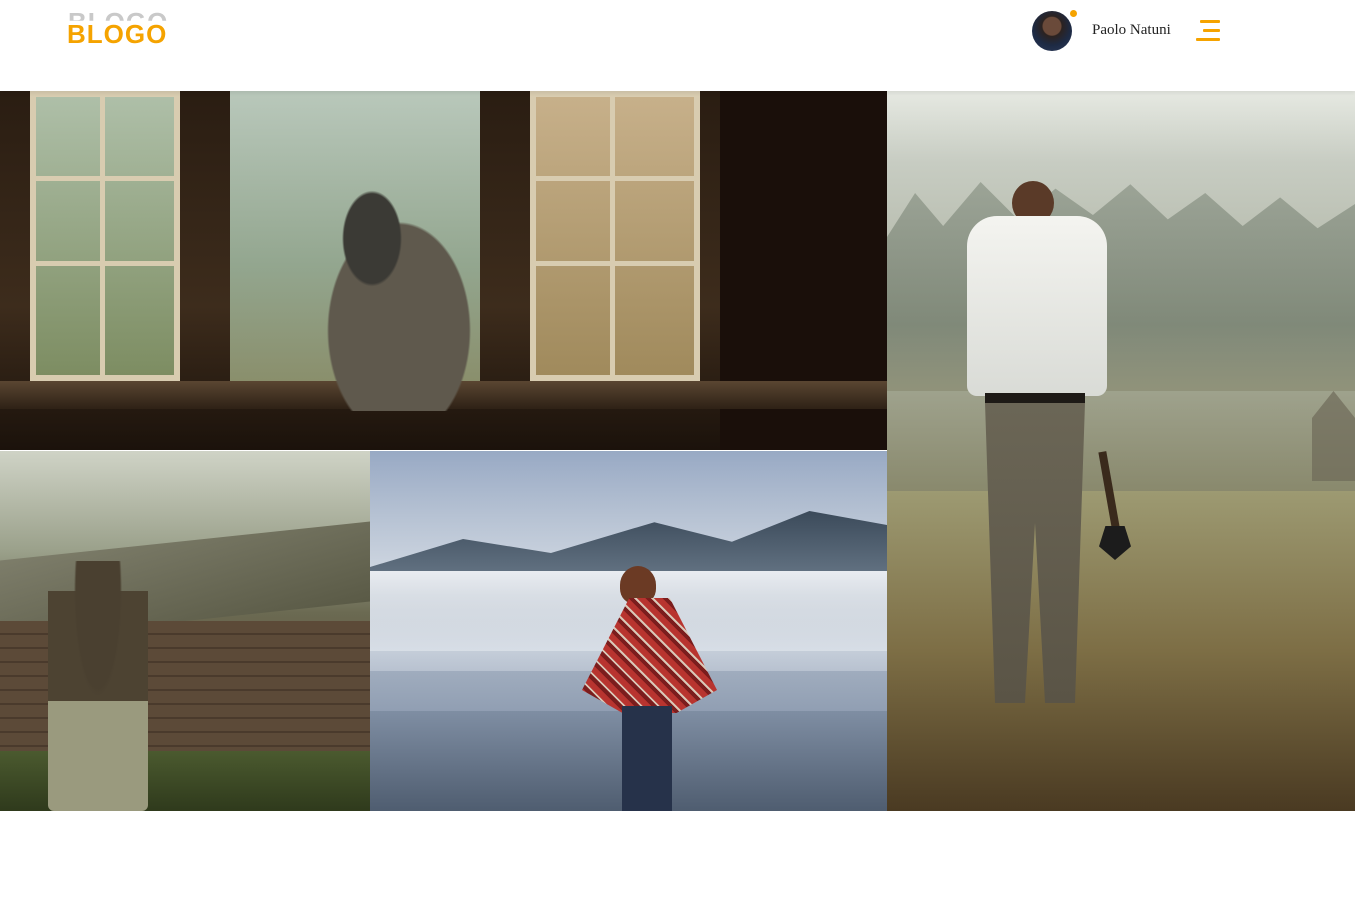  I want to click on hamburger-menu-icon, so click(1208, 31).